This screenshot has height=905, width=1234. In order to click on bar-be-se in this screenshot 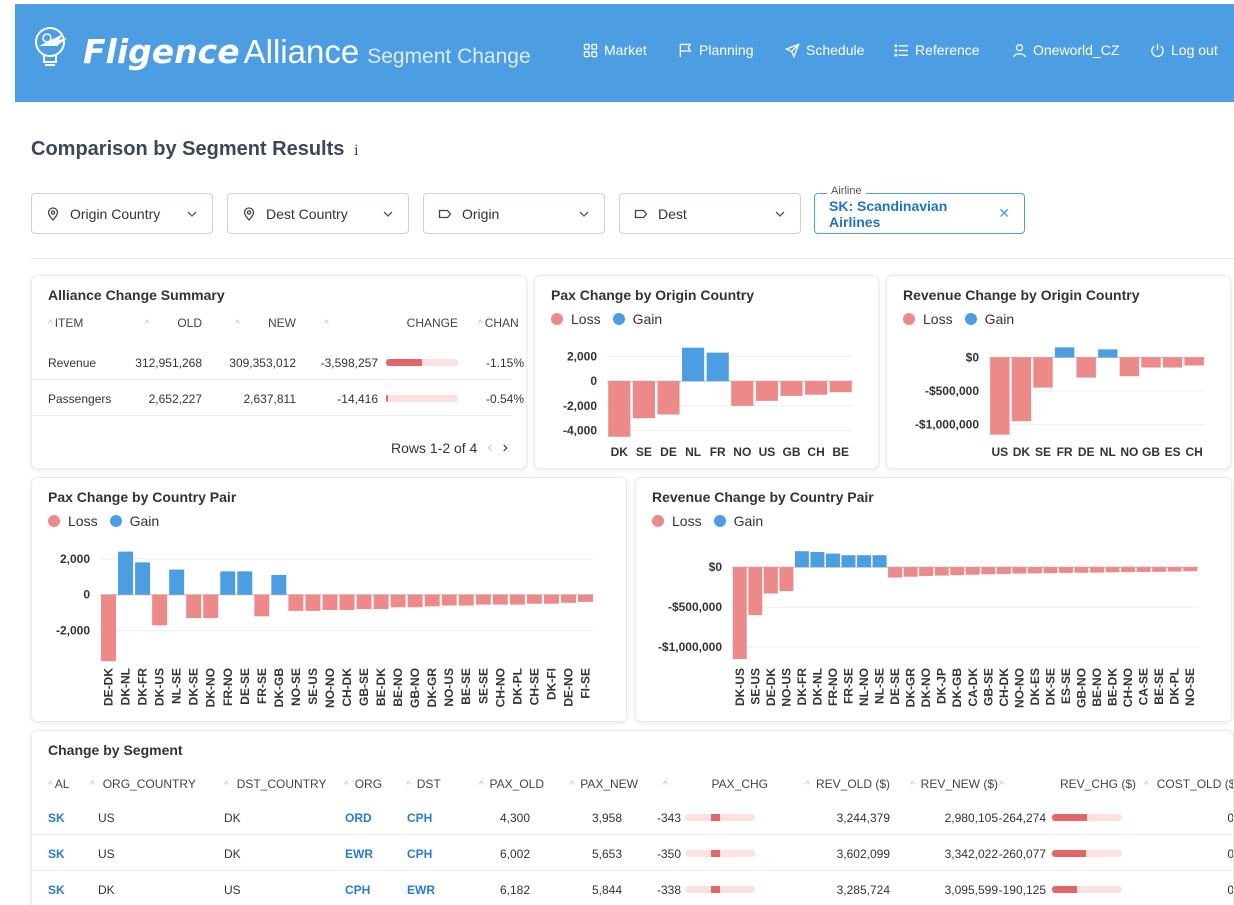, I will do `click(466, 600)`.